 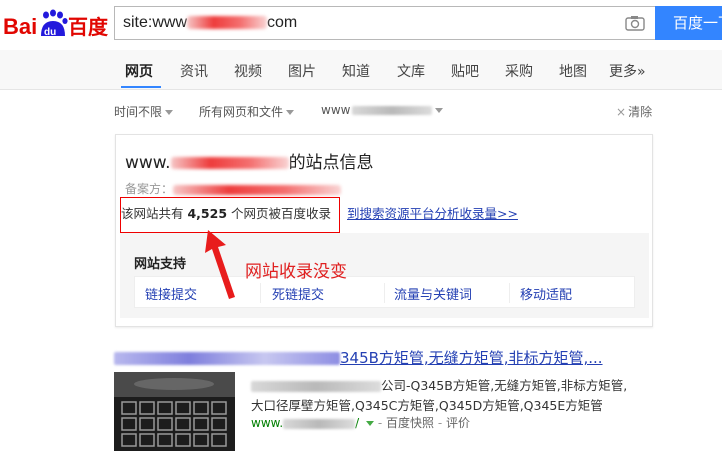 What do you see at coordinates (427, 405) in the screenshot?
I see `result-snippet-line2: 大口径厚壁方矩管,Q345C方矩管,Q345D方矩管,Q345E方矩管` at bounding box center [427, 405].